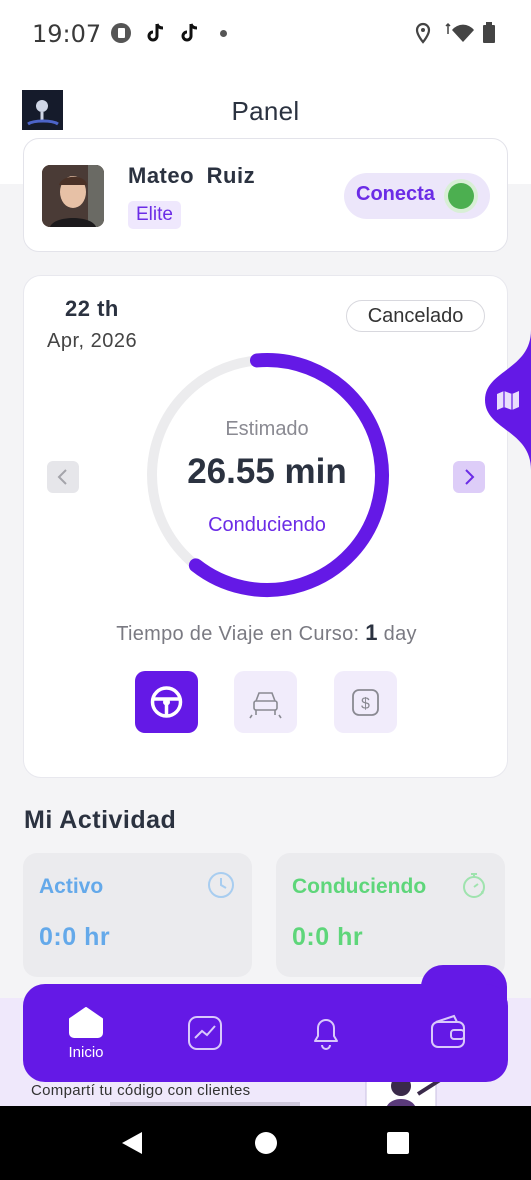 The width and height of the screenshot is (531, 1180). I want to click on trip-day: 22 th, so click(92, 308).